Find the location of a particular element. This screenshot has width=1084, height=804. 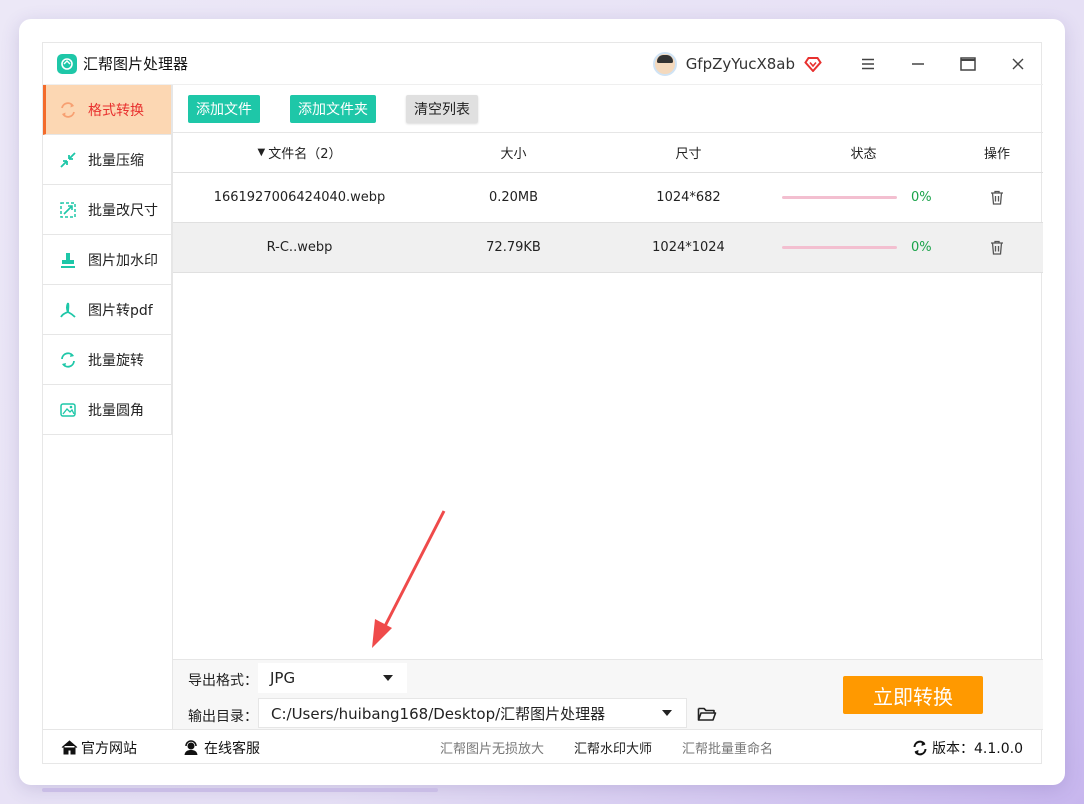

file-dimension: 1024*682 is located at coordinates (688, 197).